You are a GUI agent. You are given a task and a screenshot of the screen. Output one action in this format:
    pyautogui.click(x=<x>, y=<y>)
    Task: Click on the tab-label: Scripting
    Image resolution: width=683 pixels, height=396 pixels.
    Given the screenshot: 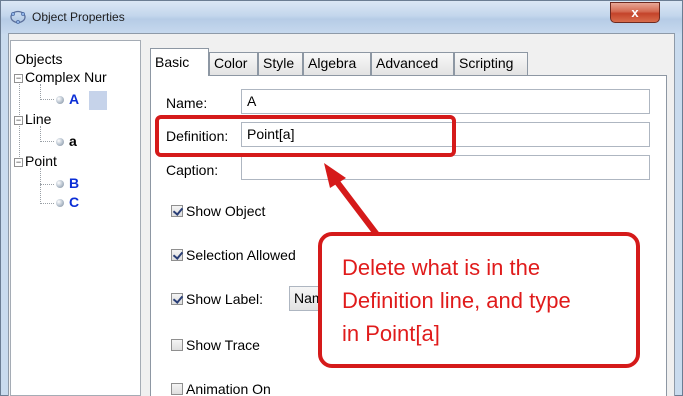 What is the action you would take?
    pyautogui.click(x=486, y=63)
    